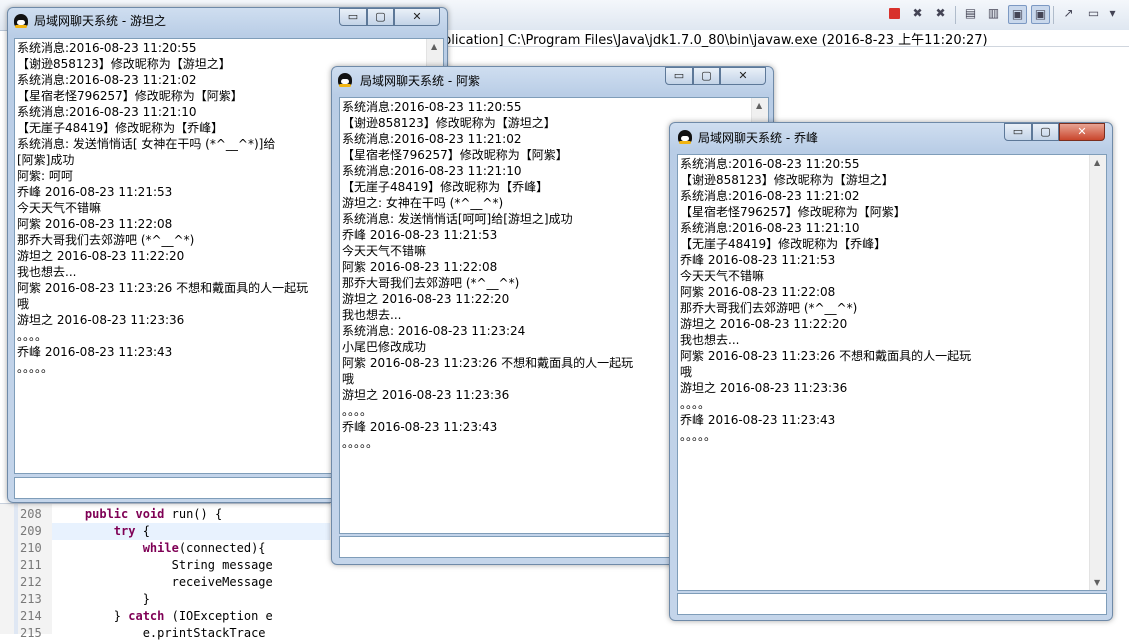 This screenshot has width=1129, height=642. Describe the element at coordinates (16, 569) in the screenshot. I see `annotation-ruler` at that location.